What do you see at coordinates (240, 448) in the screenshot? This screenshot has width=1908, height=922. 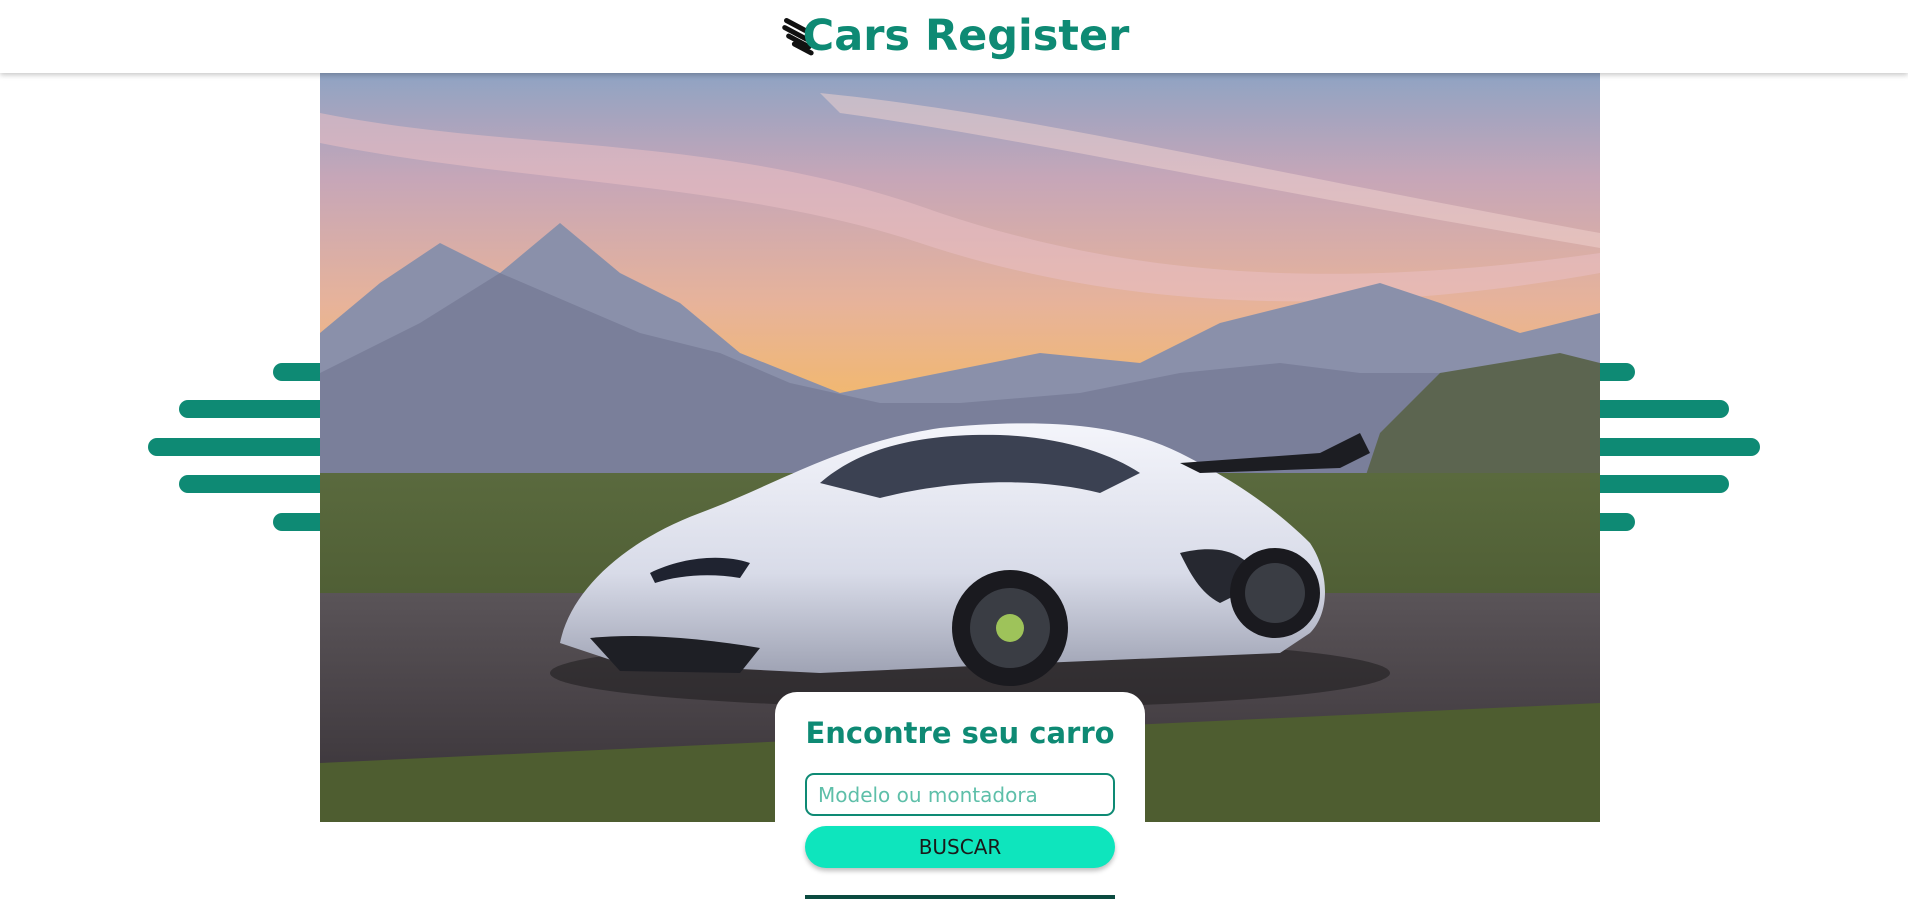 I see `decorative-speed-lines-left` at bounding box center [240, 448].